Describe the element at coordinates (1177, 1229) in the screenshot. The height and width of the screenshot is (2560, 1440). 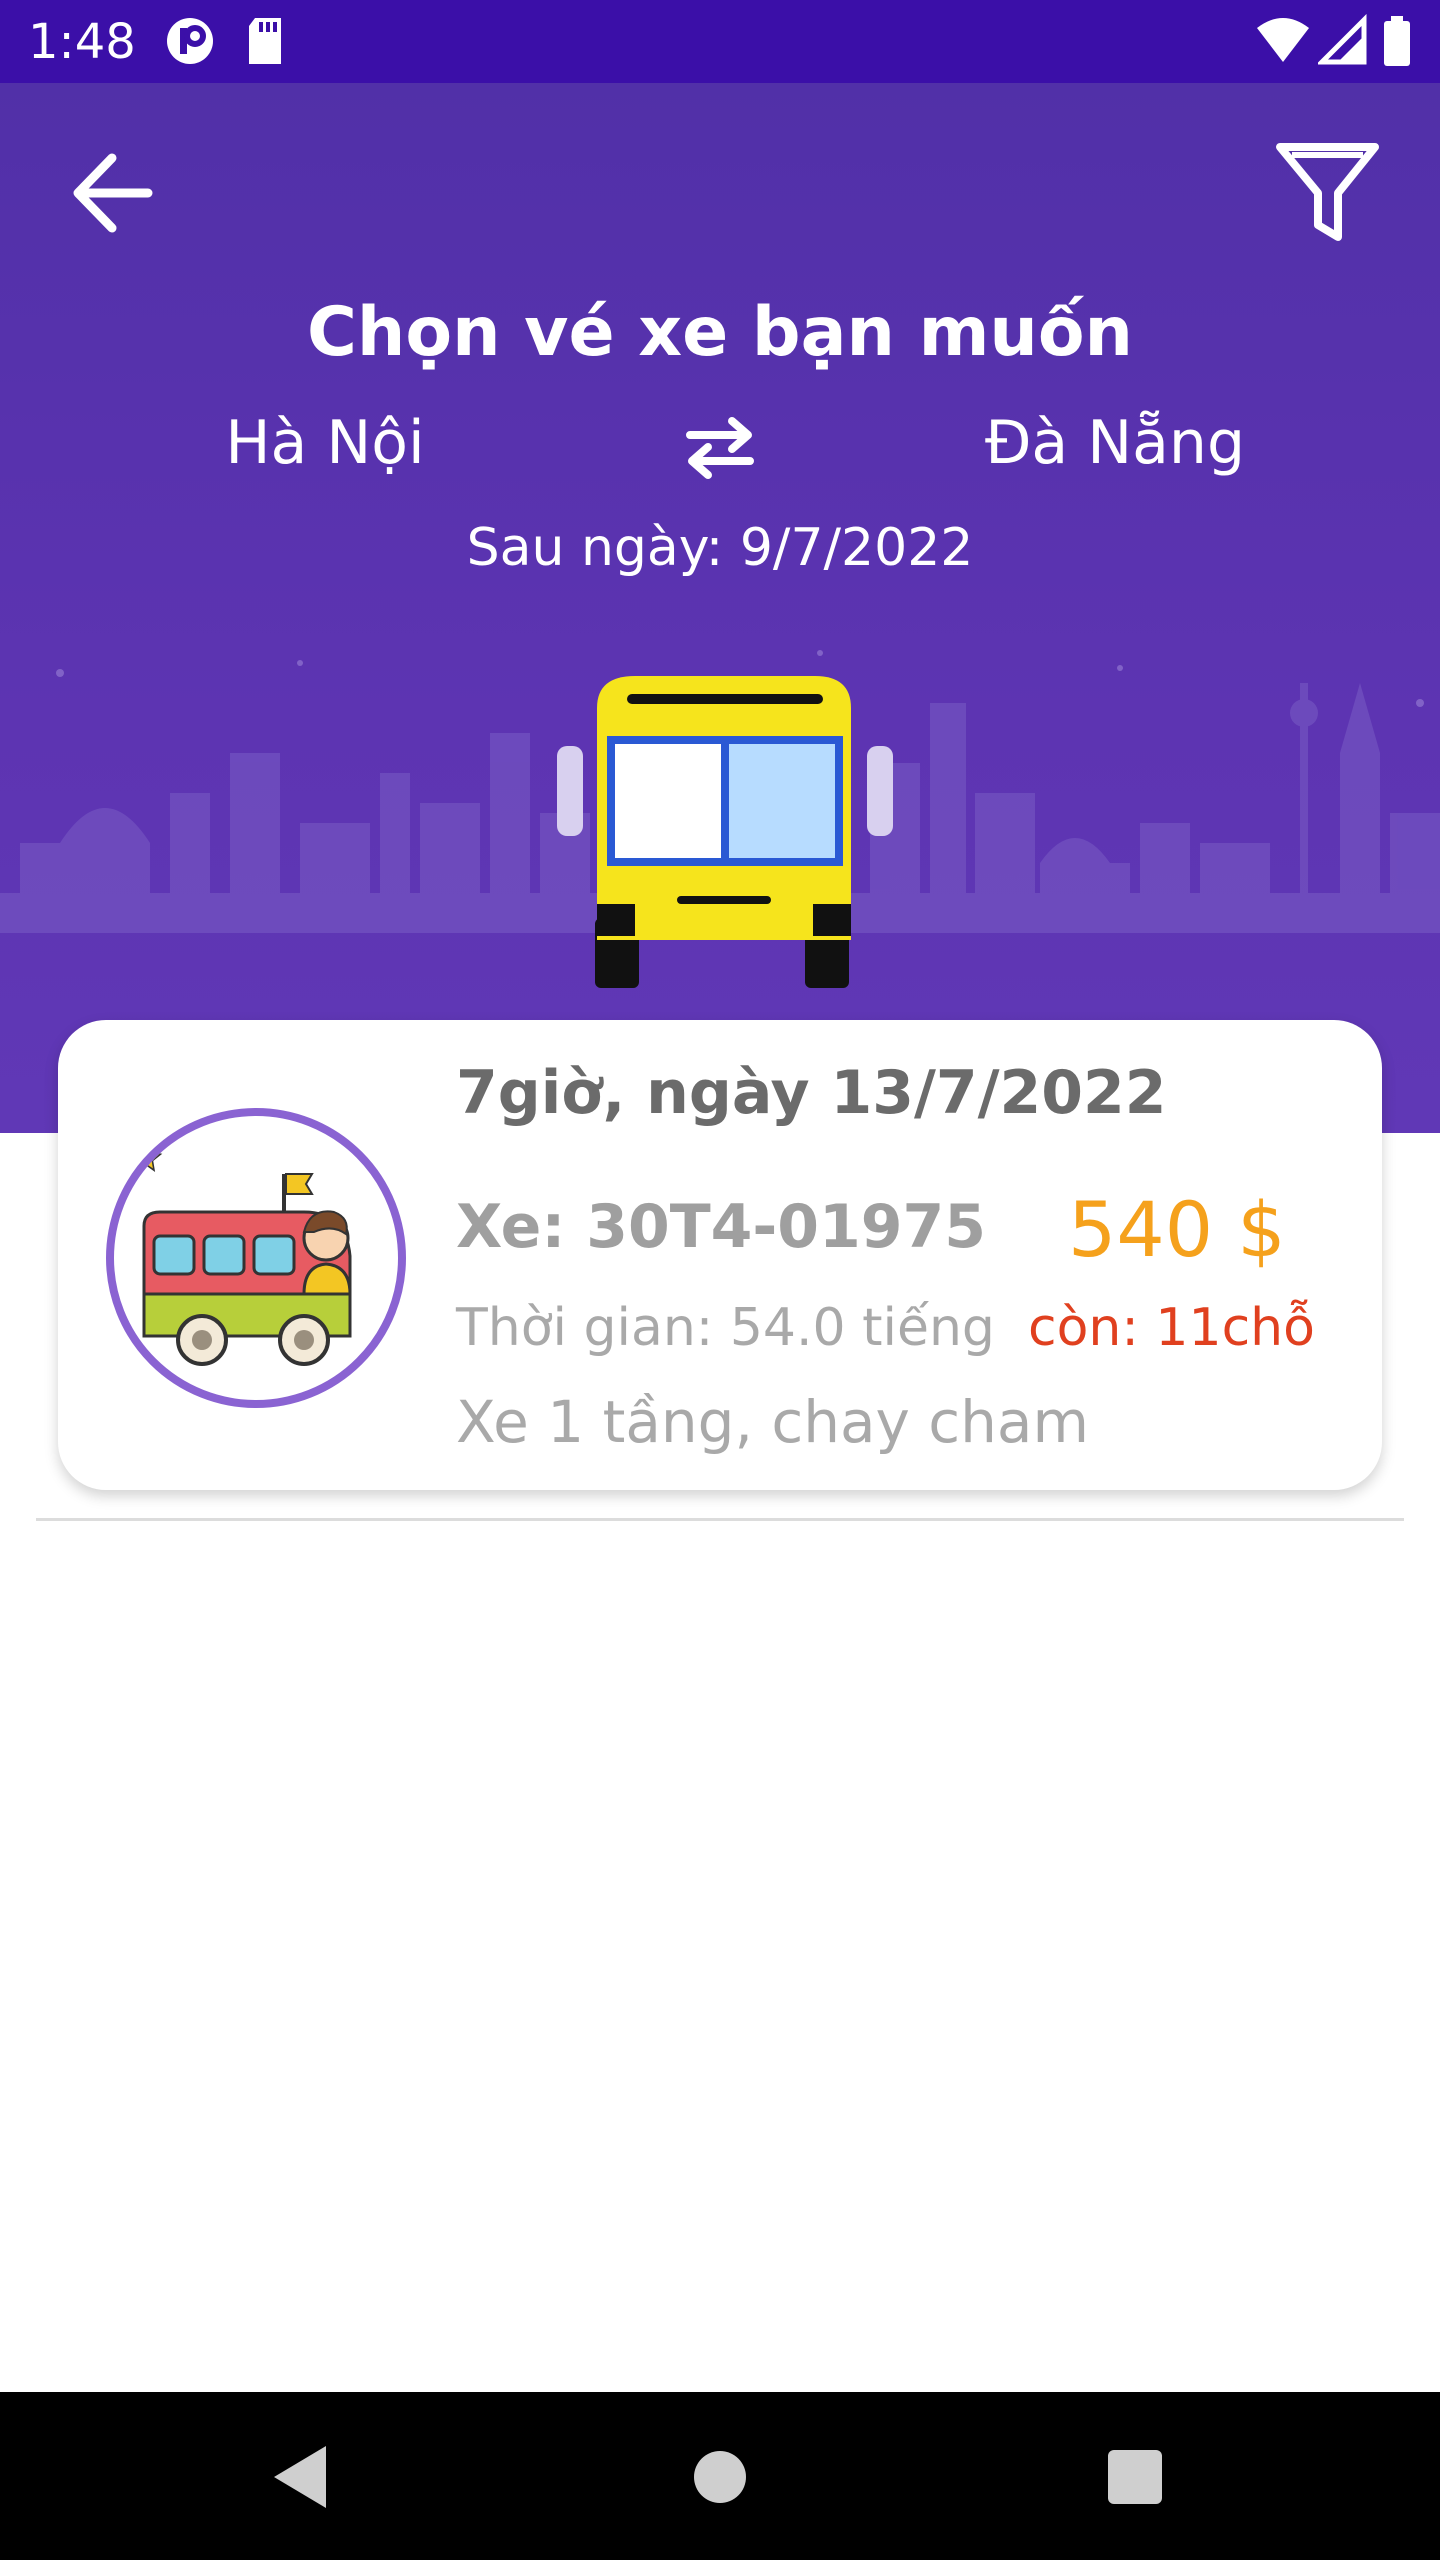
I see `ticket-price: 540 $` at that location.